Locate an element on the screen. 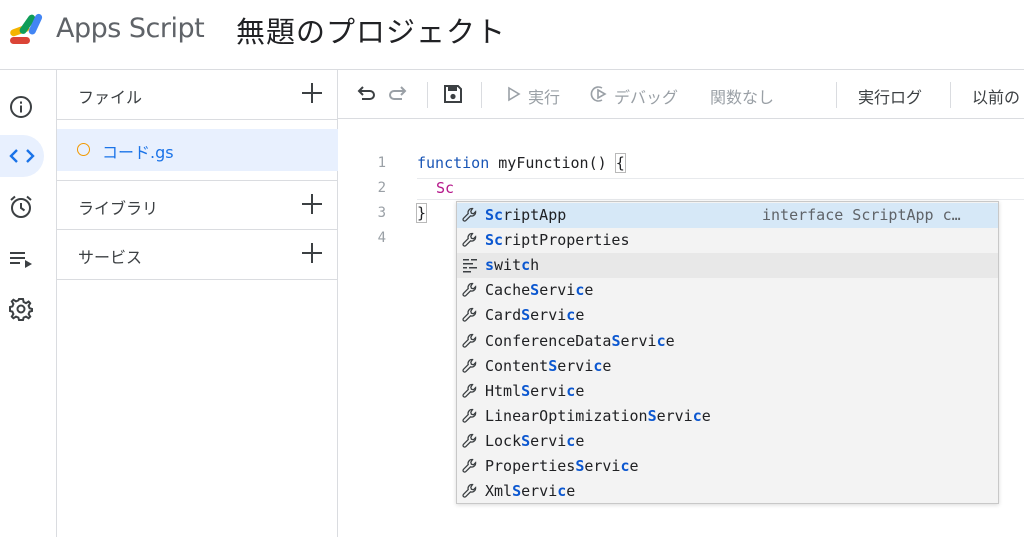 This screenshot has width=1024, height=537. suggestion-label: CacheService is located at coordinates (539, 290).